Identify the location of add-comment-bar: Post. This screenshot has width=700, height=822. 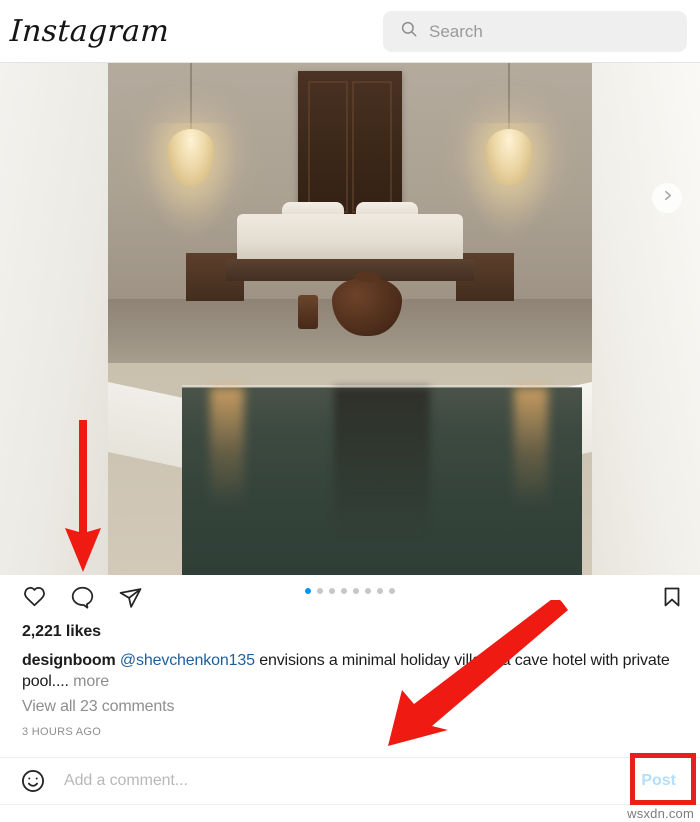
(350, 781).